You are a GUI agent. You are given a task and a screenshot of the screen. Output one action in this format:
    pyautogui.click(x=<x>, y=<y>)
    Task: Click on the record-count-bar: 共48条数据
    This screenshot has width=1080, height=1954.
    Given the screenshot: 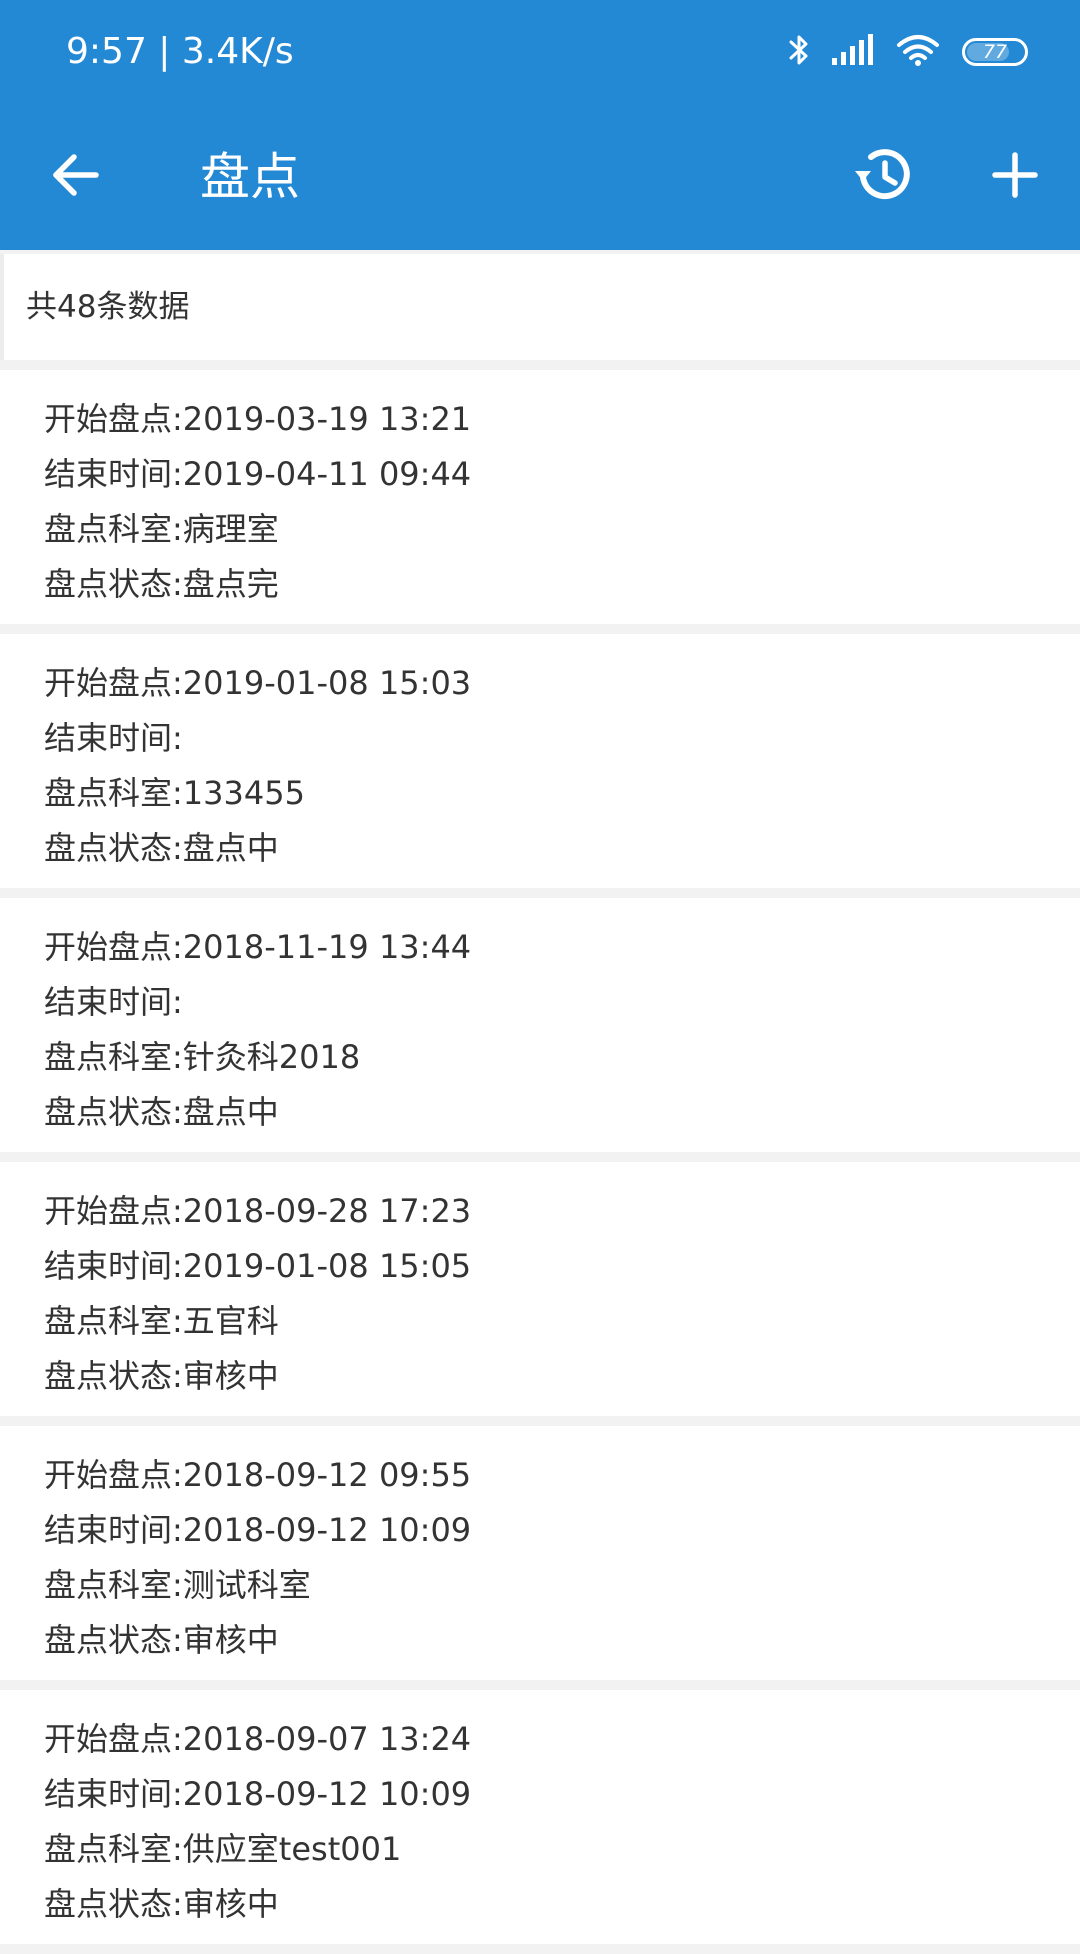 What is the action you would take?
    pyautogui.click(x=540, y=307)
    